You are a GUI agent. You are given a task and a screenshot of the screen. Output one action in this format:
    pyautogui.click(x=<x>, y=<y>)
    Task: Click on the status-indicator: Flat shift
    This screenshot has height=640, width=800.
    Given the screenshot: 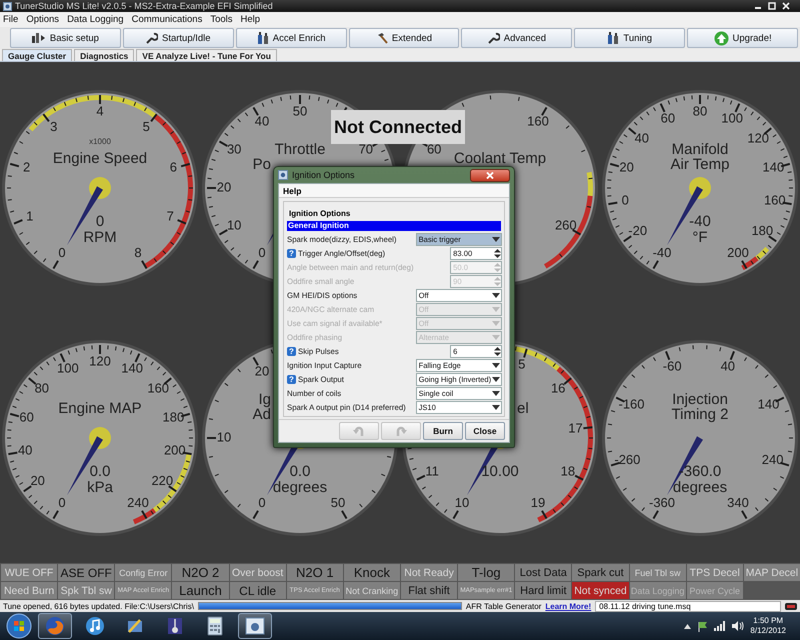 What is the action you would take?
    pyautogui.click(x=429, y=590)
    